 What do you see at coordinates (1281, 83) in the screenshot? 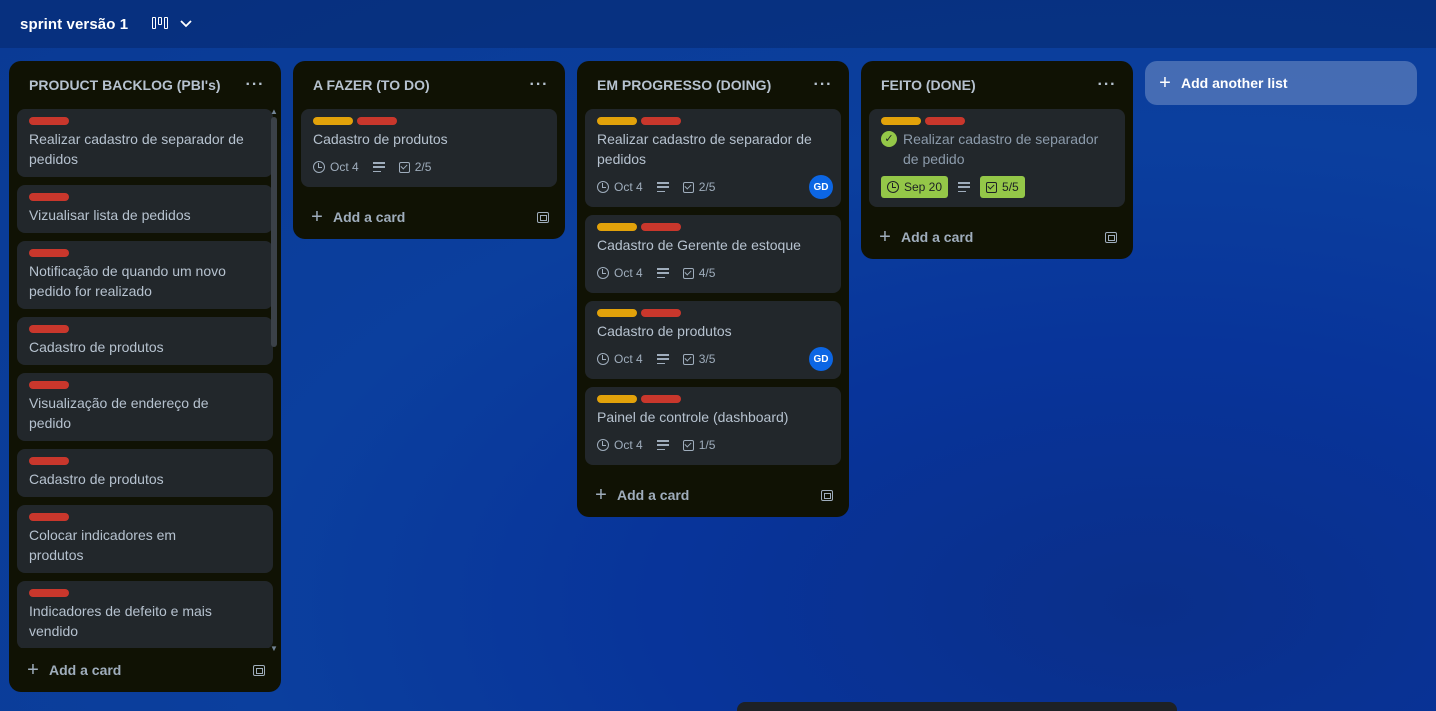
I see `add-another-list-button: + Add another list` at bounding box center [1281, 83].